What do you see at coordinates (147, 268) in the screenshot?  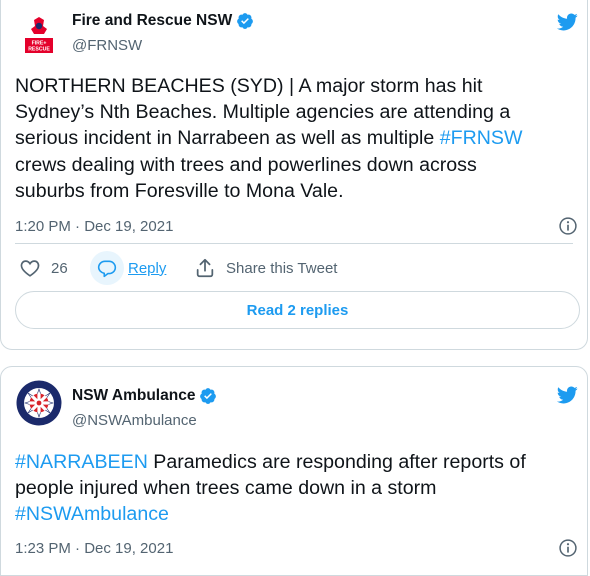 I see `reply-label: Reply` at bounding box center [147, 268].